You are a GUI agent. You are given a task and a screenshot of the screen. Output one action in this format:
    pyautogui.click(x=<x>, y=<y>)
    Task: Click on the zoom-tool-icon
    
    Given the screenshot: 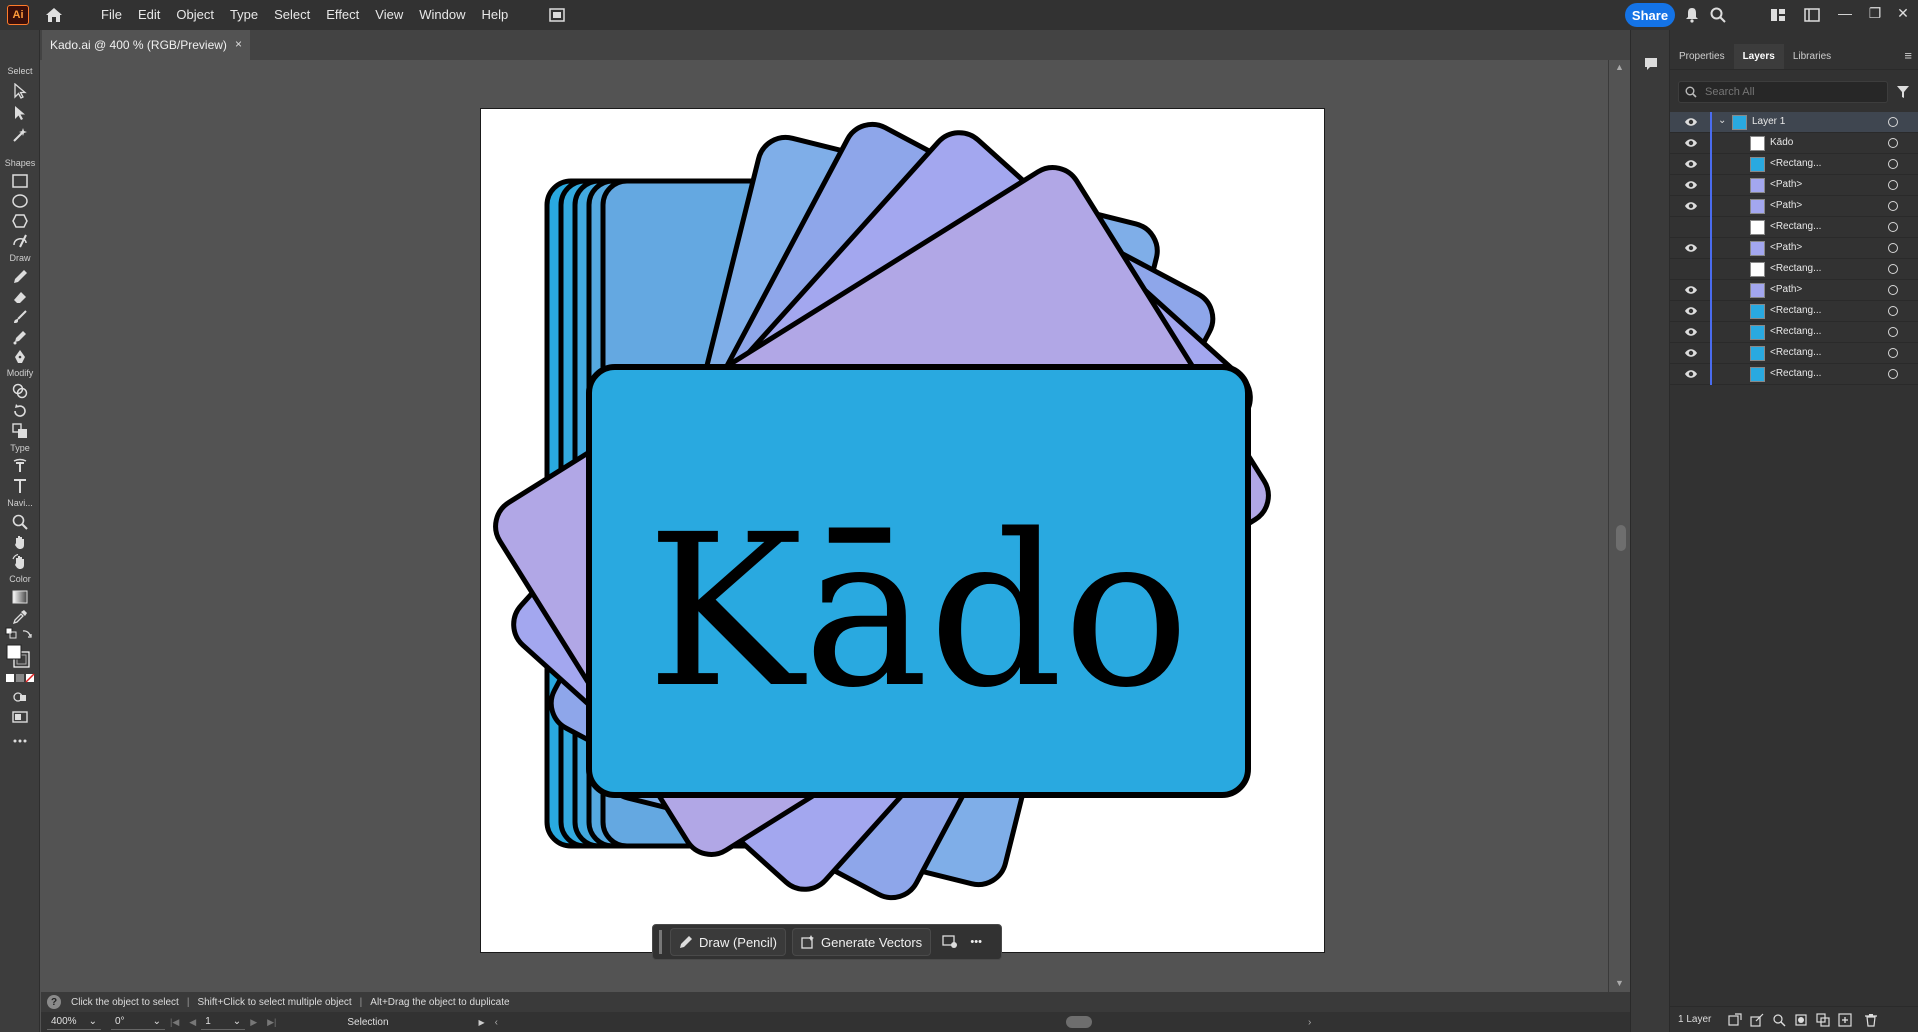 What is the action you would take?
    pyautogui.click(x=20, y=522)
    